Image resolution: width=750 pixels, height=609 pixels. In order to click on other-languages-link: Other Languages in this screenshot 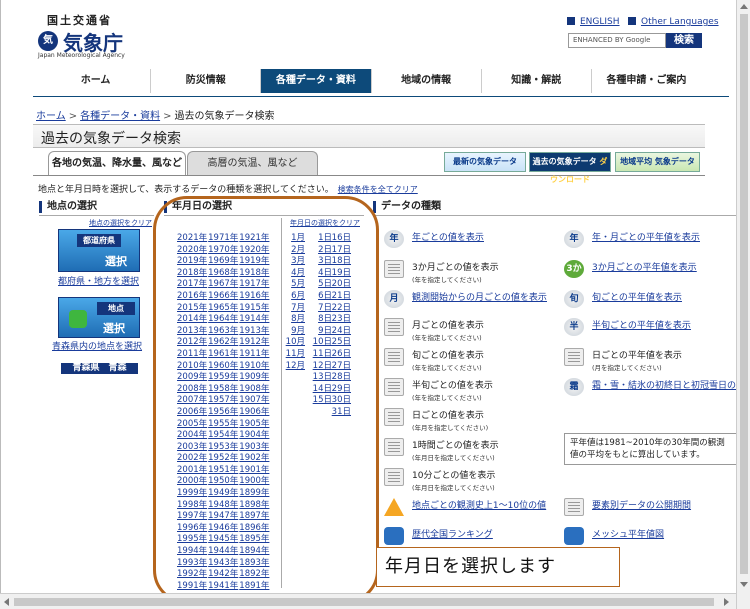, I will do `click(673, 22)`.